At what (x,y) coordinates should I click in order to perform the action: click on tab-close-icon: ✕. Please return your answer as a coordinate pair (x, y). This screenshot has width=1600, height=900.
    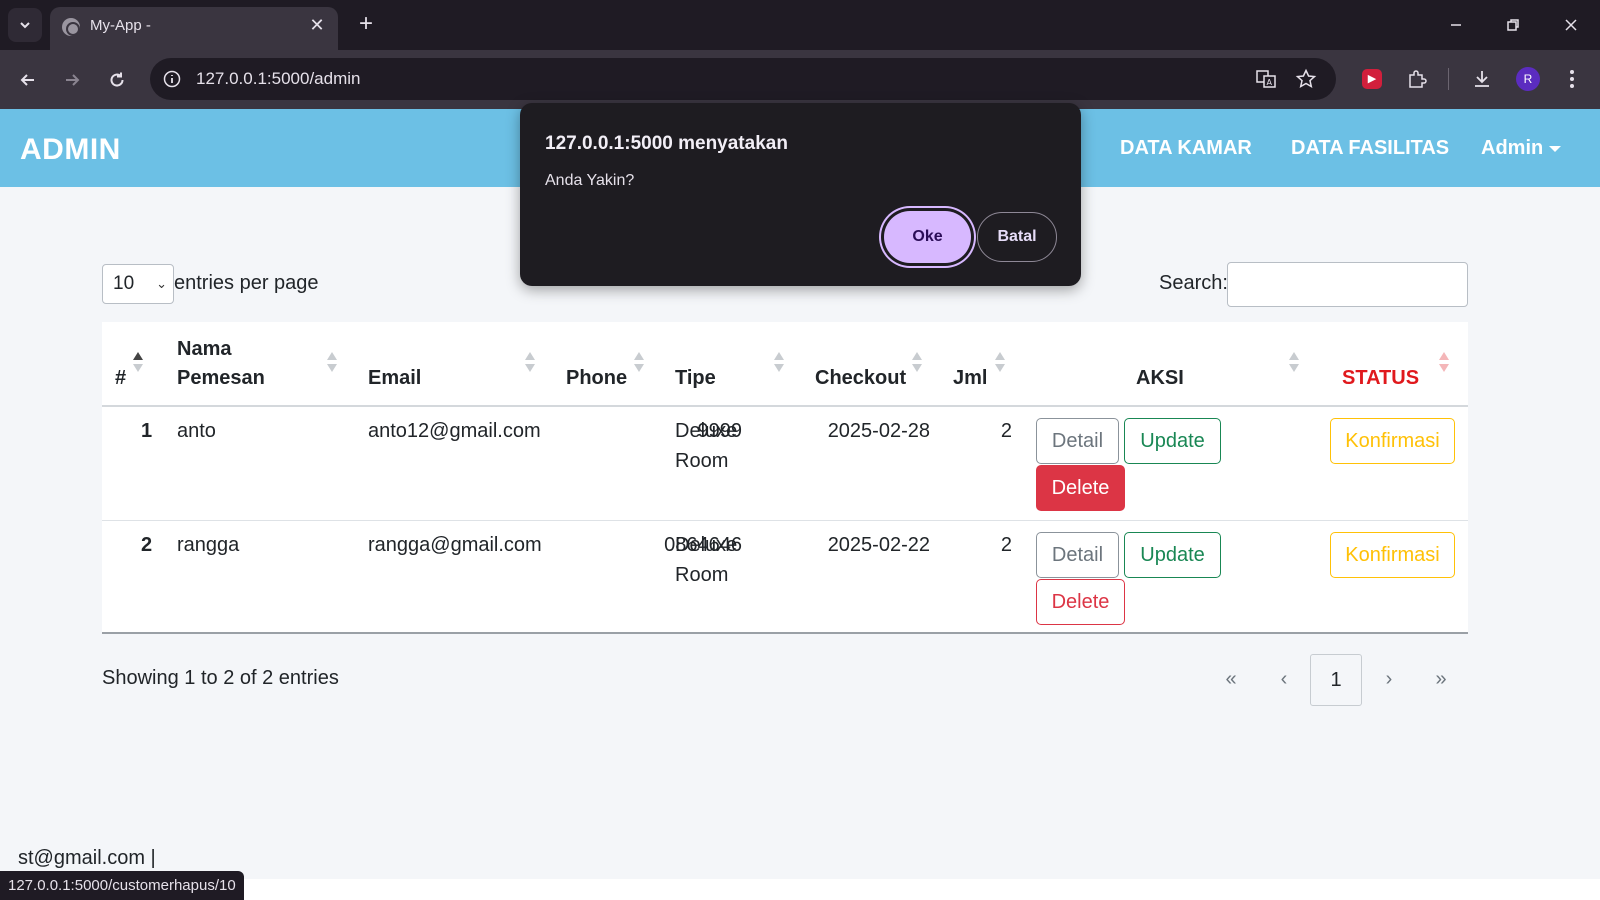
    Looking at the image, I should click on (317, 25).